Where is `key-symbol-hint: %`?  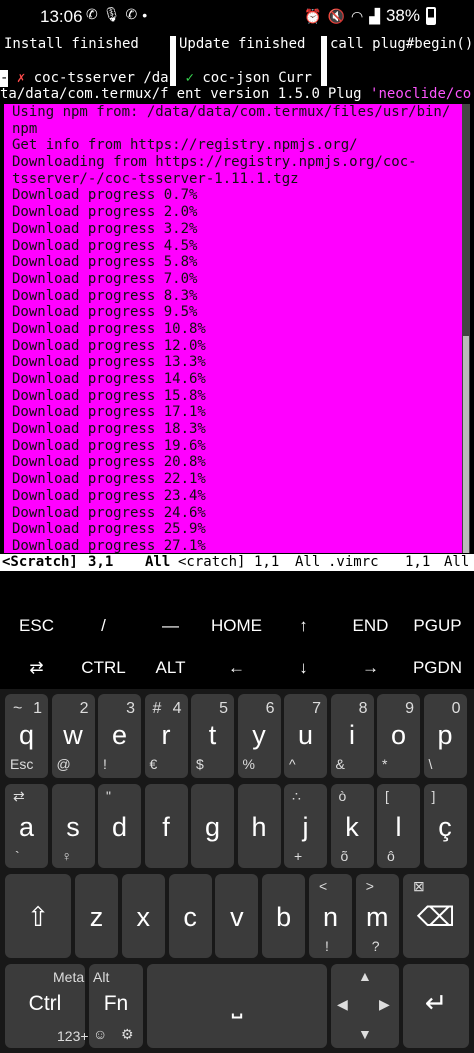 key-symbol-hint: % is located at coordinates (248, 764).